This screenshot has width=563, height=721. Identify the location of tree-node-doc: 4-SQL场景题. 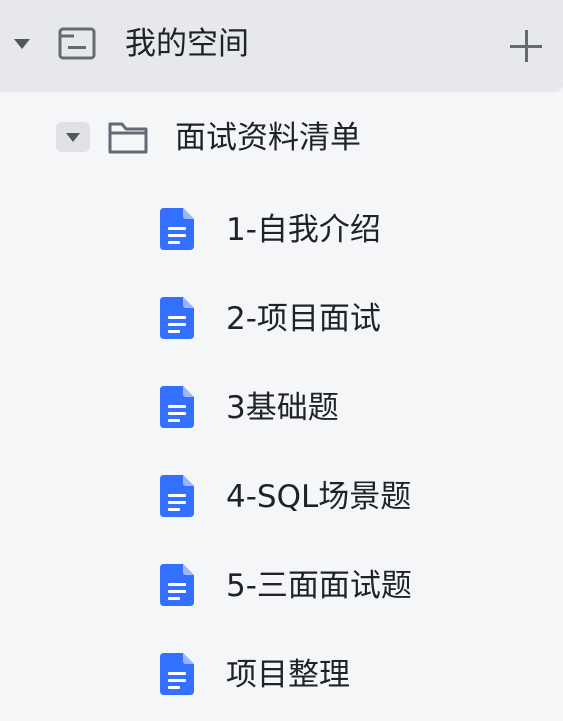
(281, 497).